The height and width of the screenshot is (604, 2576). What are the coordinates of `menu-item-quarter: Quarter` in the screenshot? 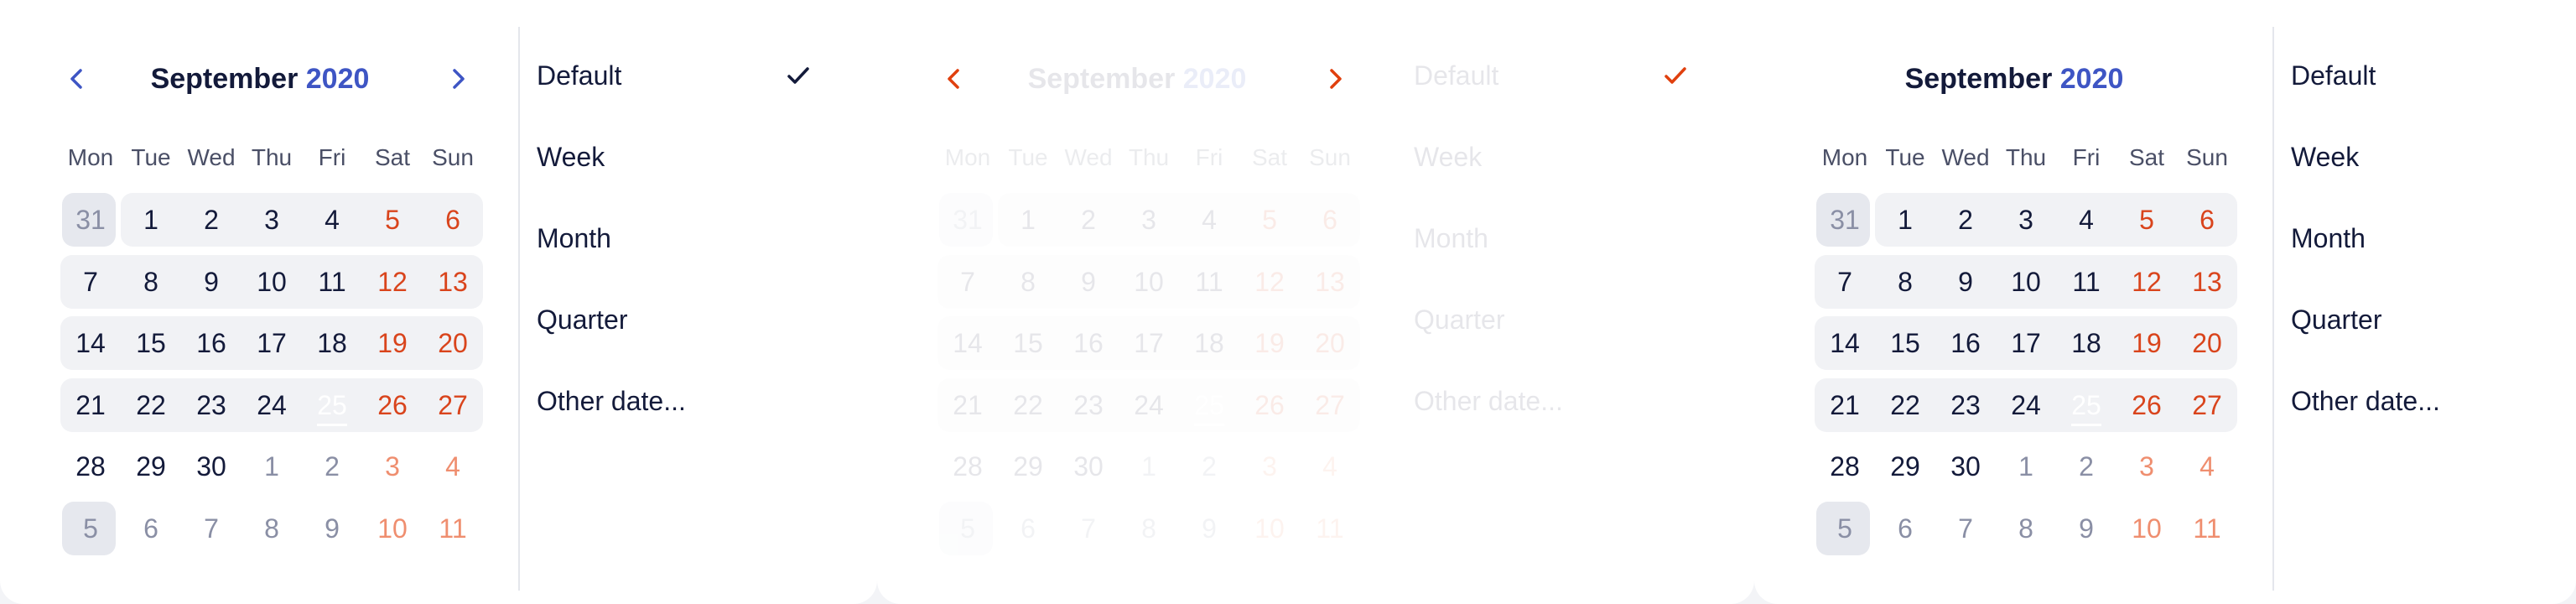 It's located at (679, 320).